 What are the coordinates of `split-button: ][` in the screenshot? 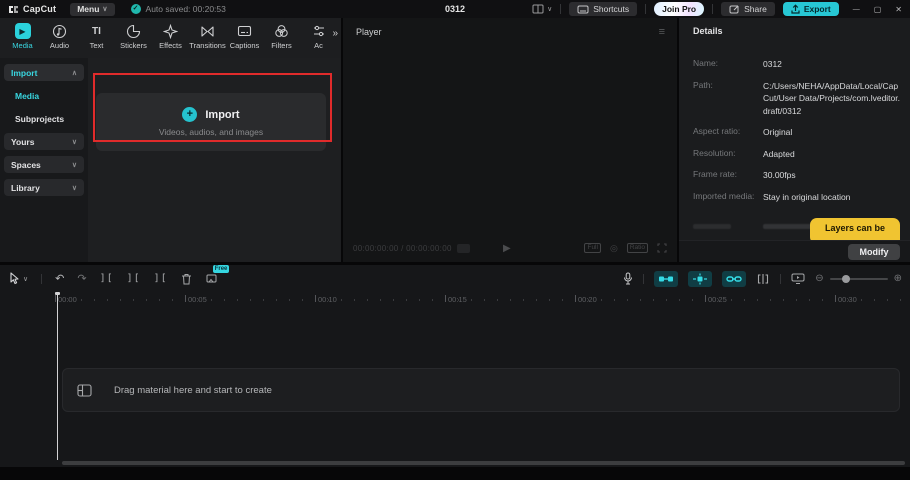 It's located at (107, 278).